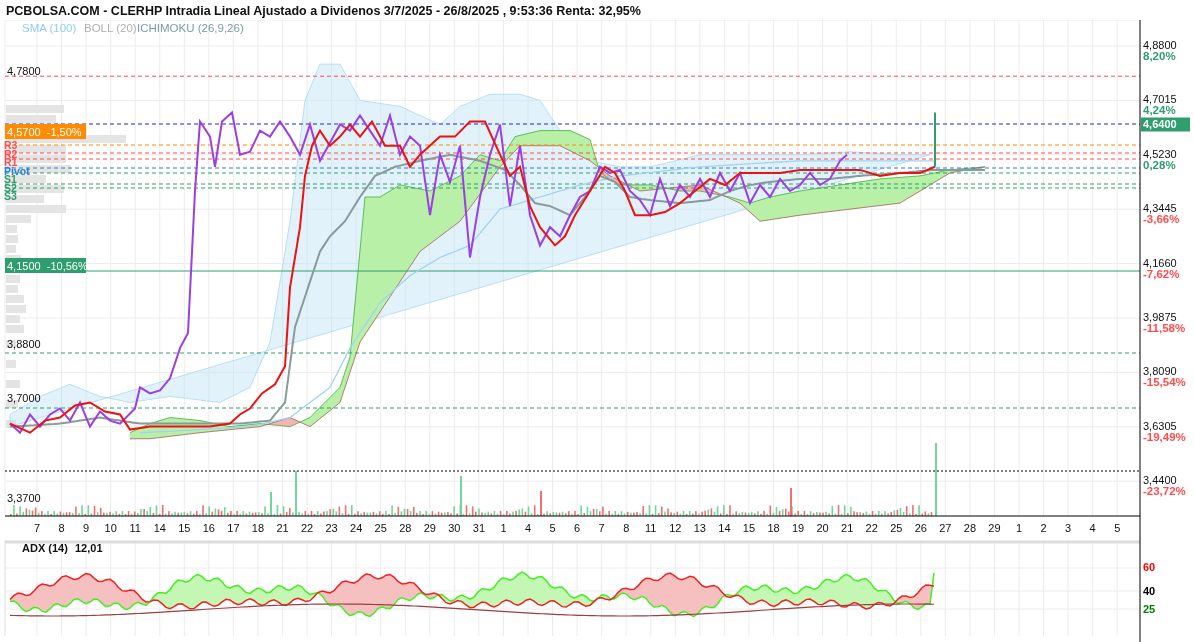  What do you see at coordinates (945, 528) in the screenshot?
I see `date-label: 27` at bounding box center [945, 528].